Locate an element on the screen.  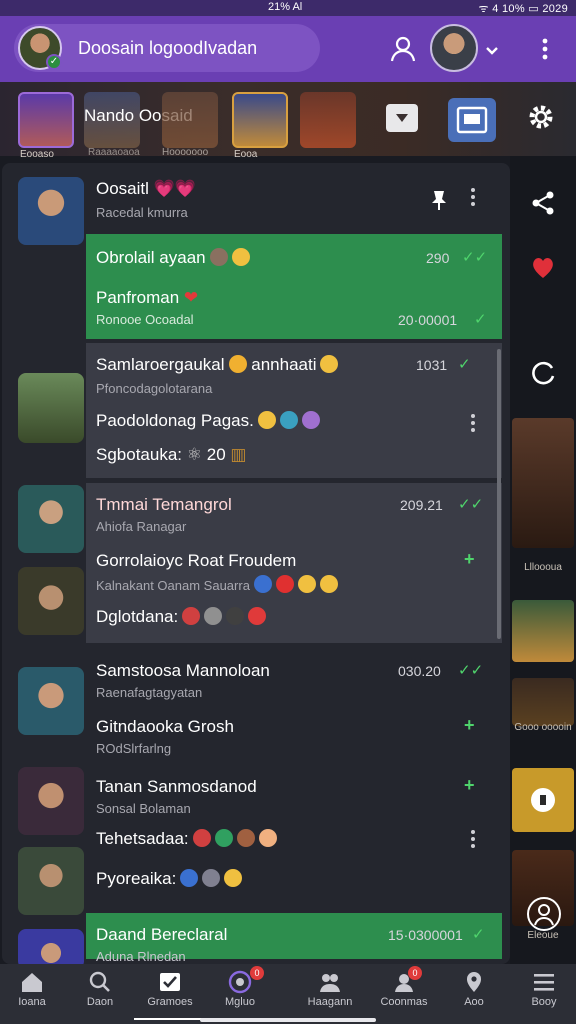
home-indicator is located at coordinates (288, 1020).